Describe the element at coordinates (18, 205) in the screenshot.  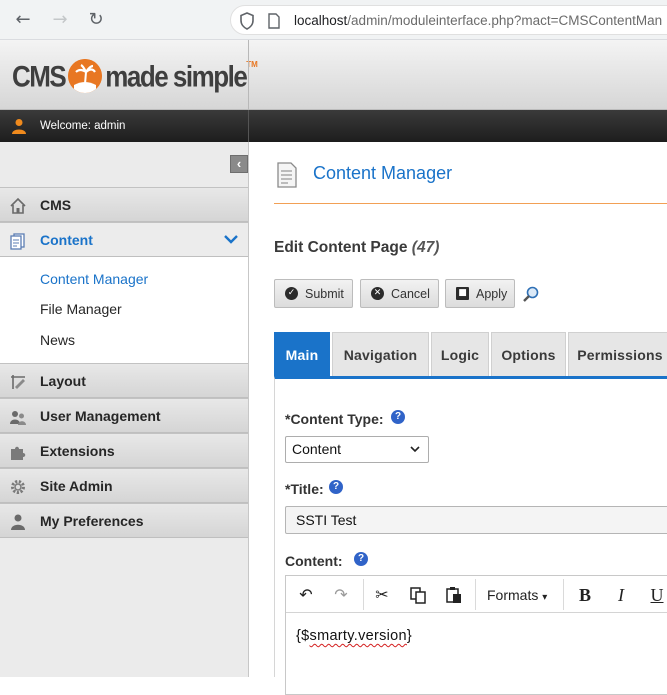
I see `home-icon` at that location.